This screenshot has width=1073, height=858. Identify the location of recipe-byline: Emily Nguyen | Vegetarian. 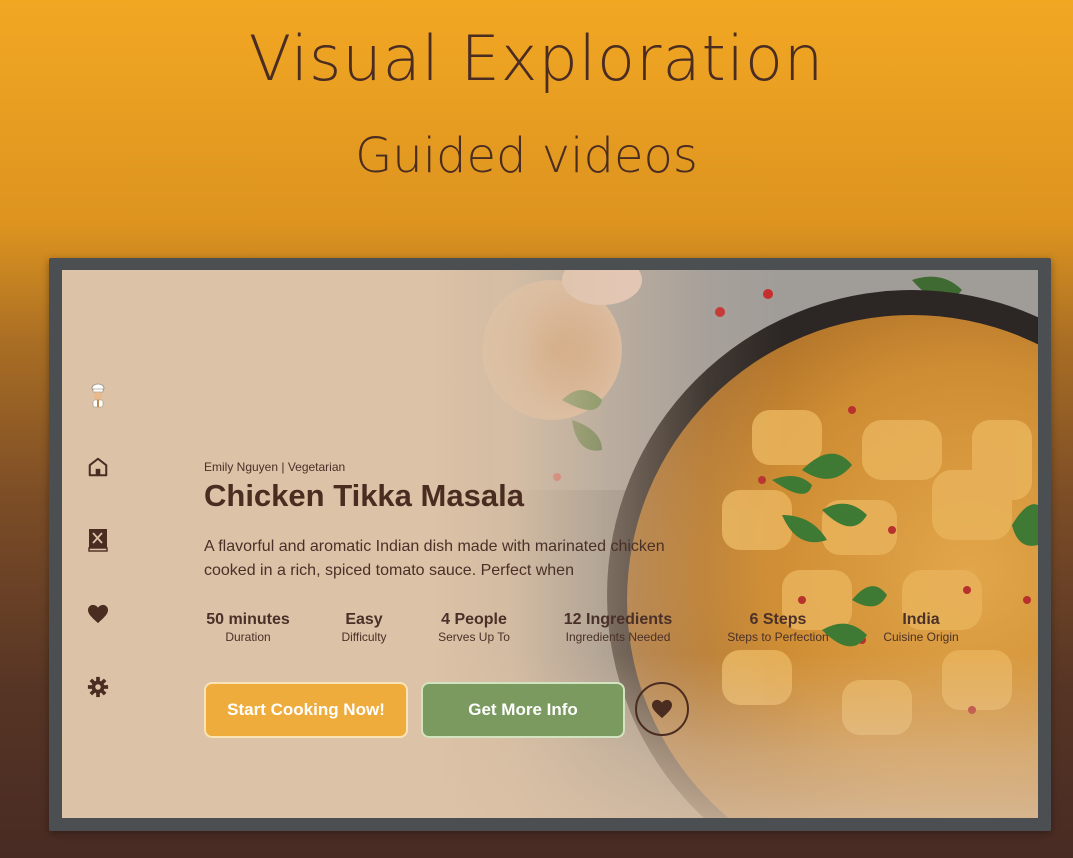
(275, 467).